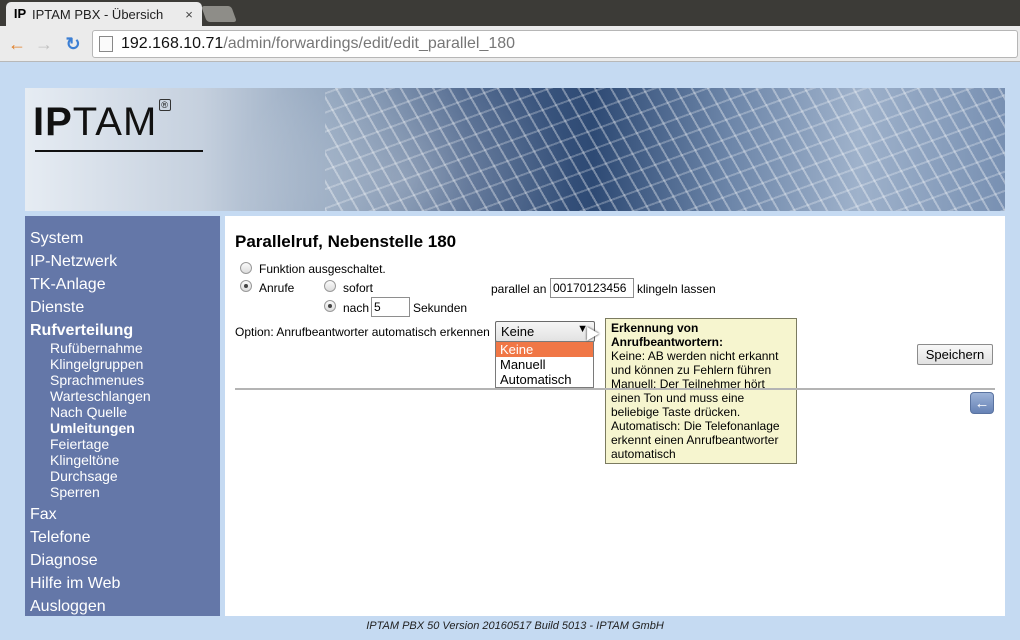  I want to click on parallel-number-input, so click(592, 288).